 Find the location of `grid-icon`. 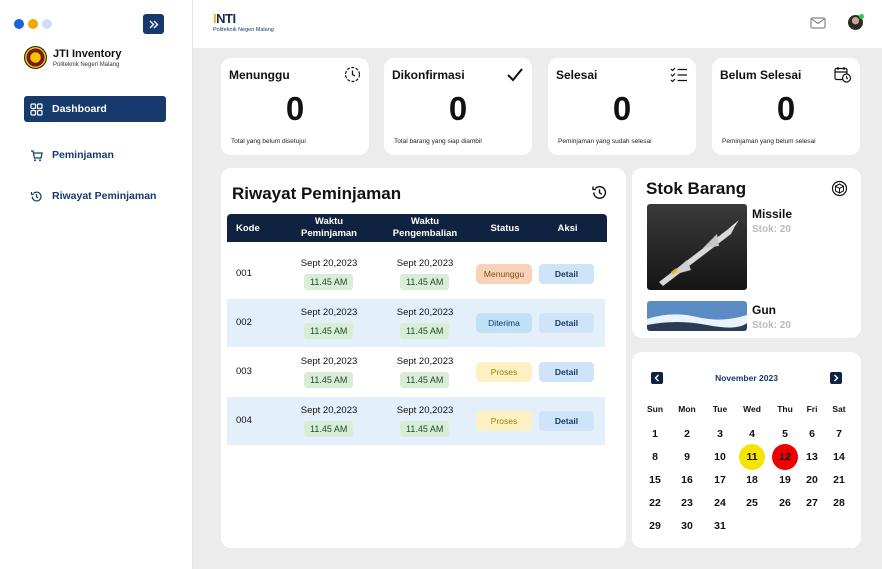

grid-icon is located at coordinates (36, 109).